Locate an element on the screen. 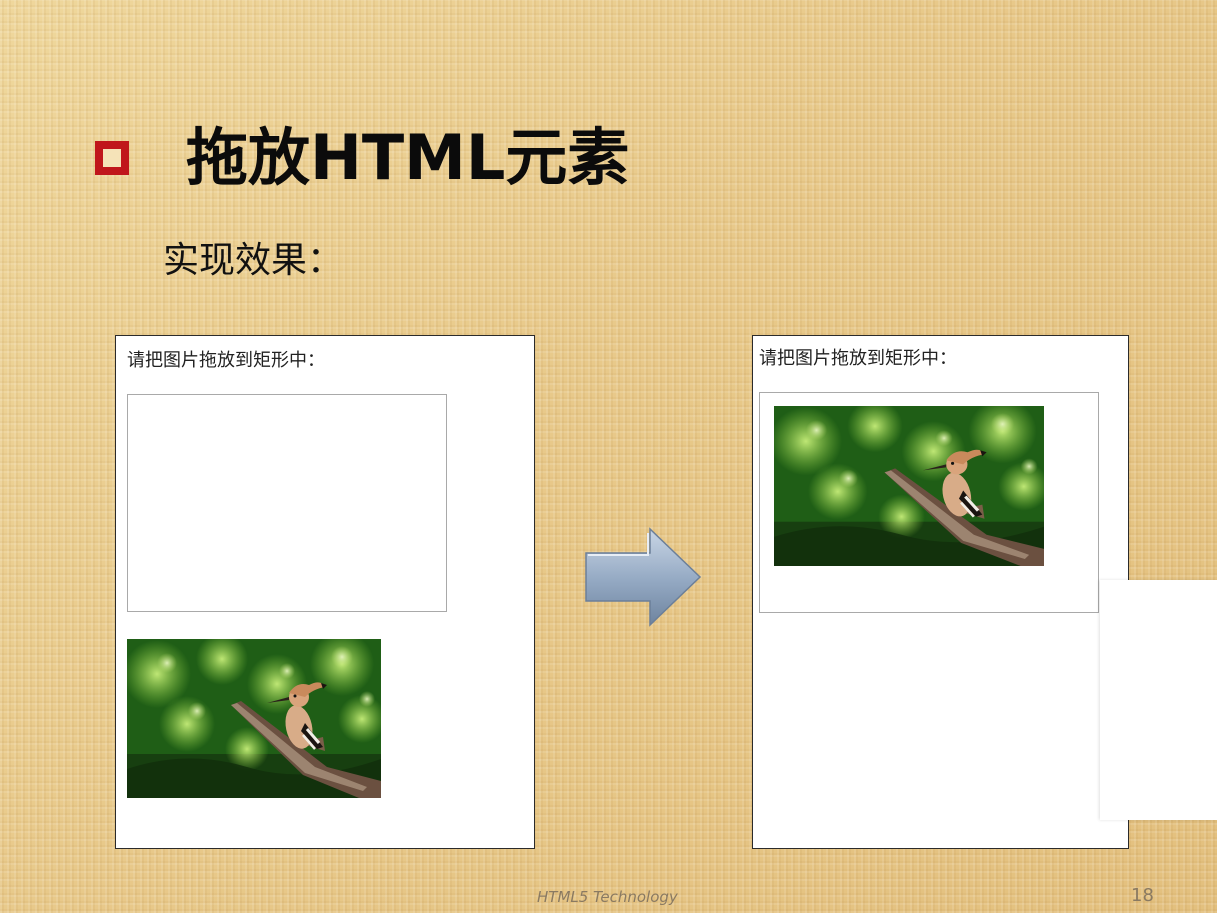  square-bullet-icon is located at coordinates (112, 158).